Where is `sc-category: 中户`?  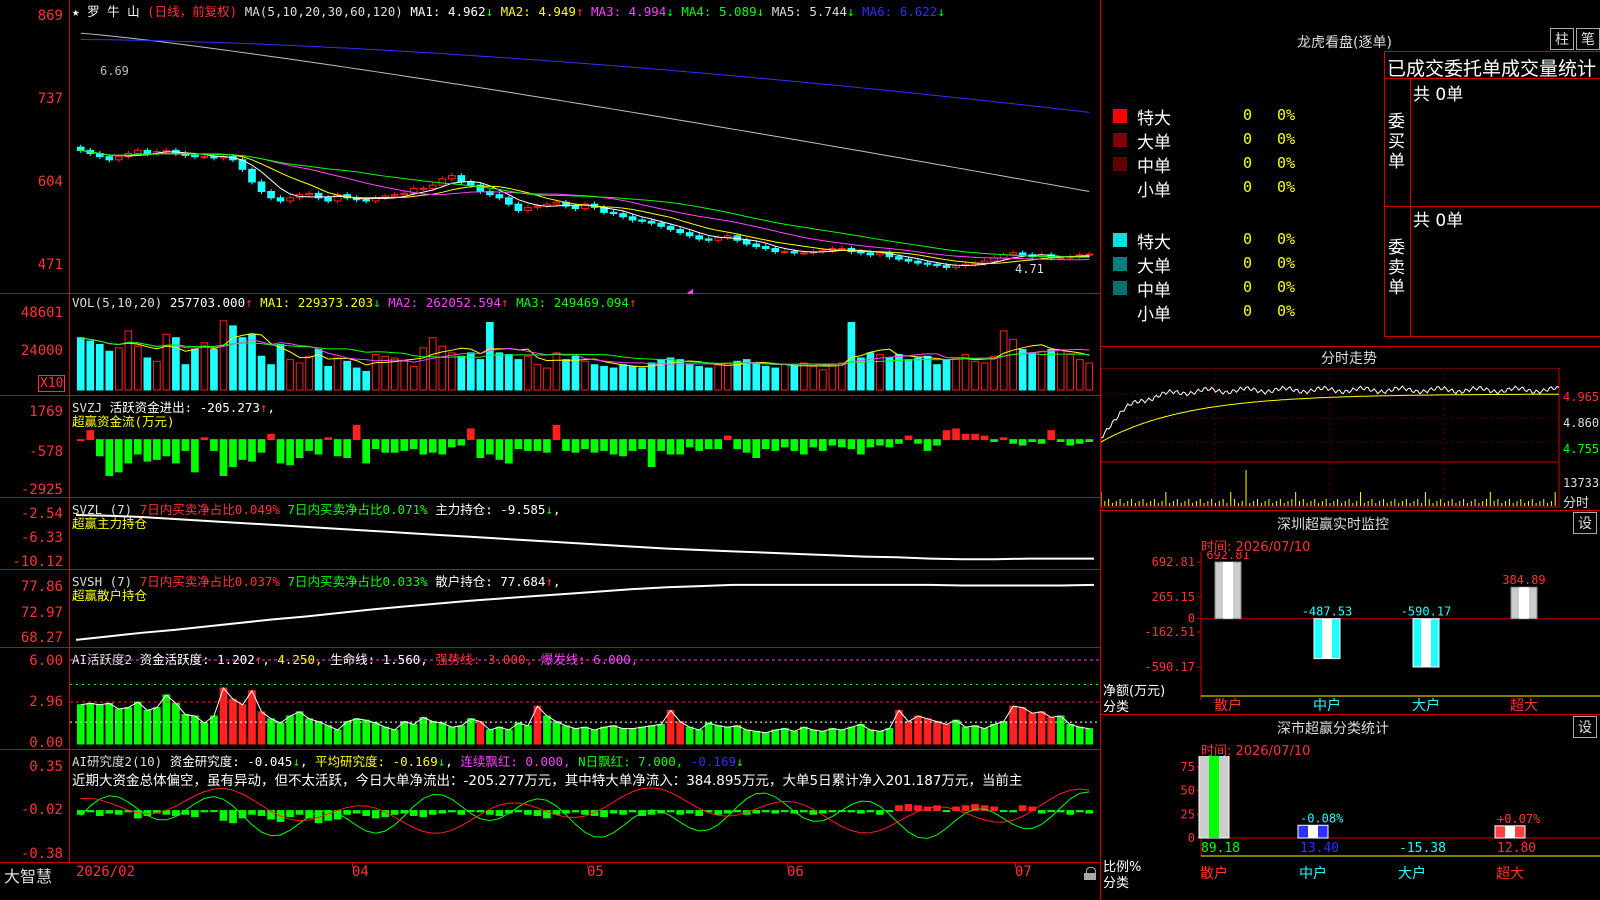 sc-category: 中户 is located at coordinates (1313, 873).